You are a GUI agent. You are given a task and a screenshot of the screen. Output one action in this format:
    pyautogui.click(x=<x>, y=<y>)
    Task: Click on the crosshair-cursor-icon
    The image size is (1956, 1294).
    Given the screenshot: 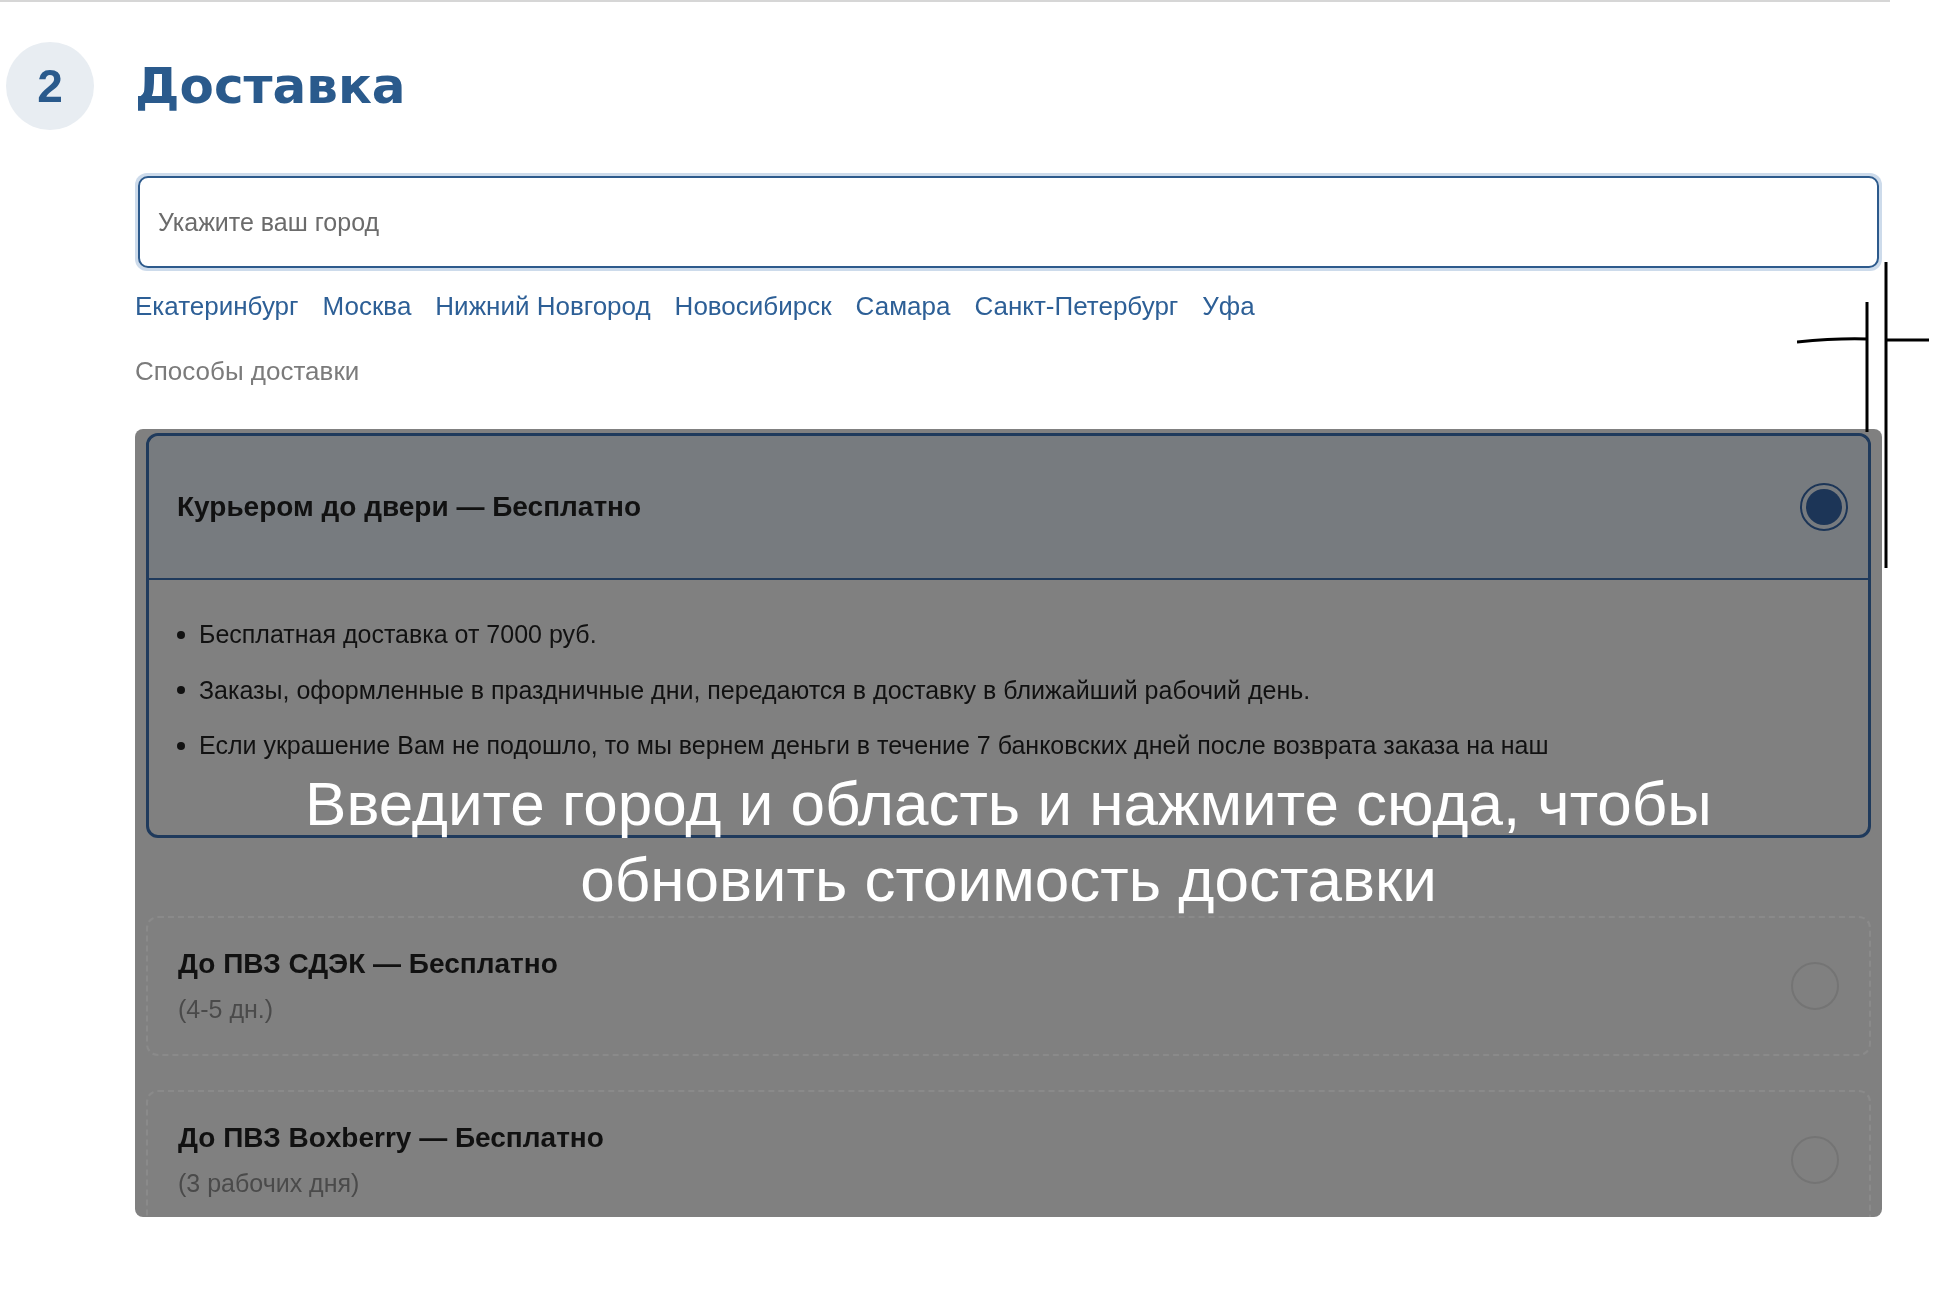 What is the action you would take?
    pyautogui.click(x=1863, y=415)
    